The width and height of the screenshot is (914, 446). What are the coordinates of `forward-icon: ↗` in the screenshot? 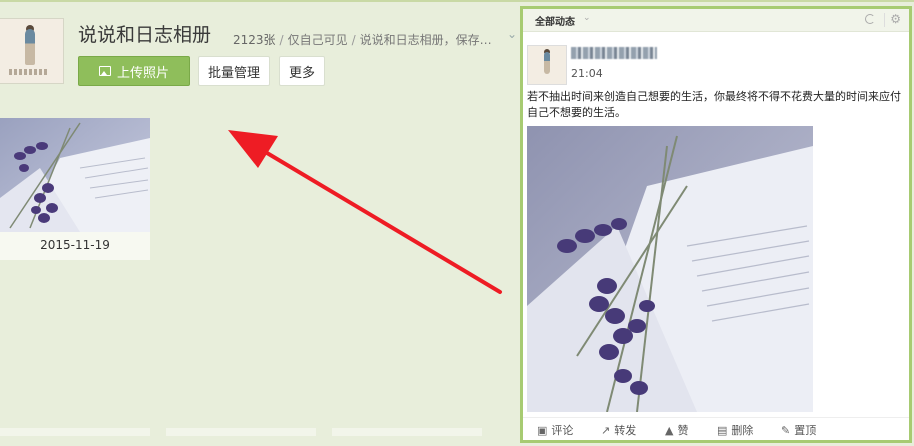 It's located at (606, 430).